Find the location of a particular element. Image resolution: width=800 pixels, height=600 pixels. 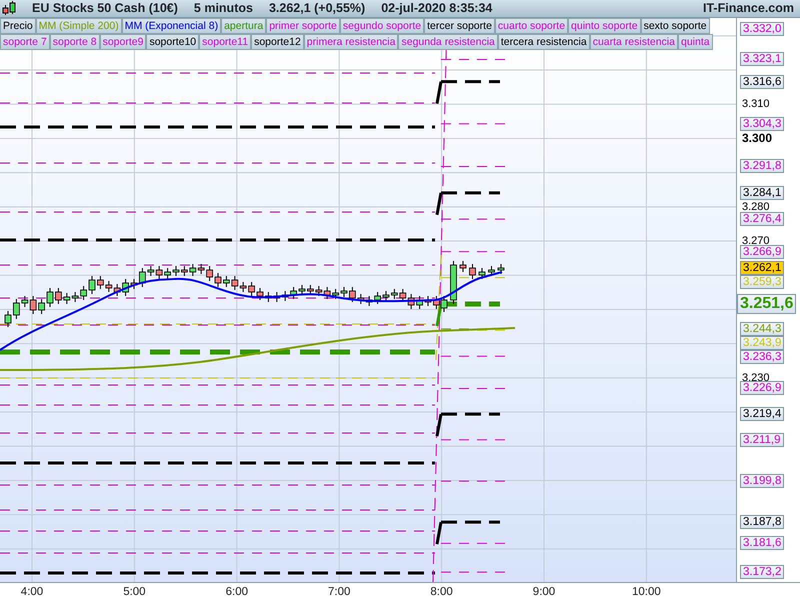

legend-item: soporte 7 is located at coordinates (25, 42).